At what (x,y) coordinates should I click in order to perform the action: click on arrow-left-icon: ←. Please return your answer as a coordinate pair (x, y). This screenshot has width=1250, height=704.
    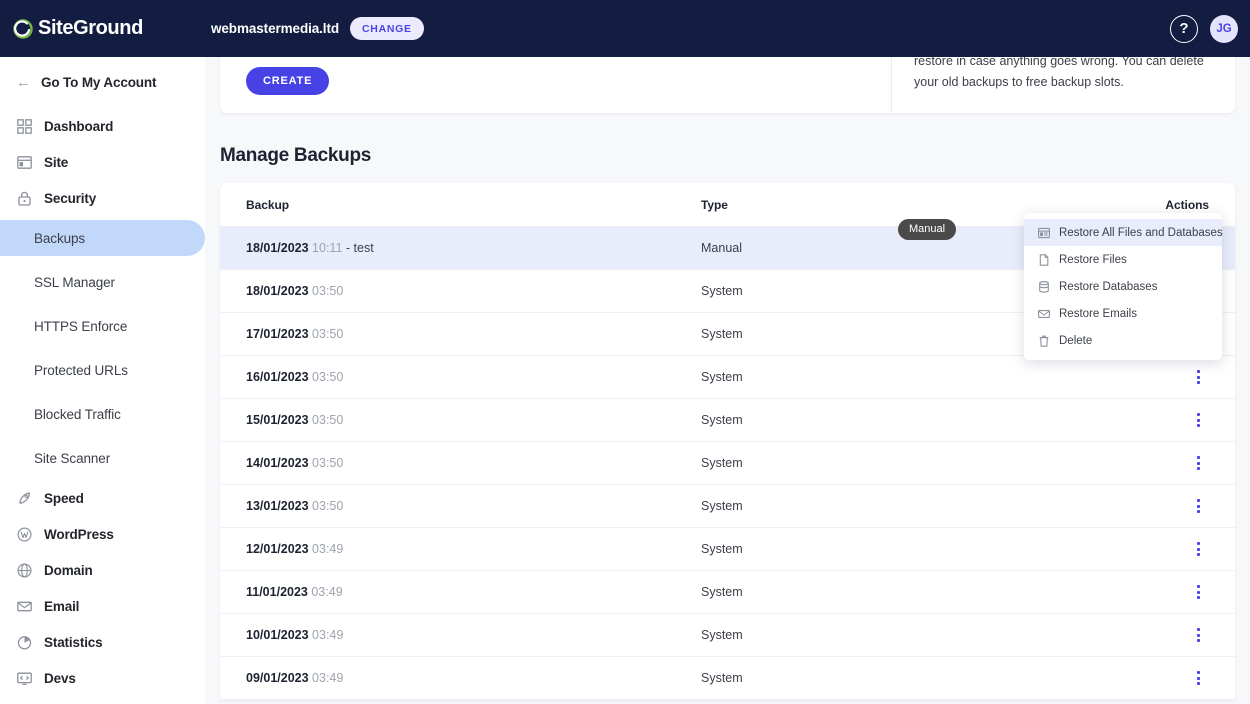
    Looking at the image, I should click on (23, 82).